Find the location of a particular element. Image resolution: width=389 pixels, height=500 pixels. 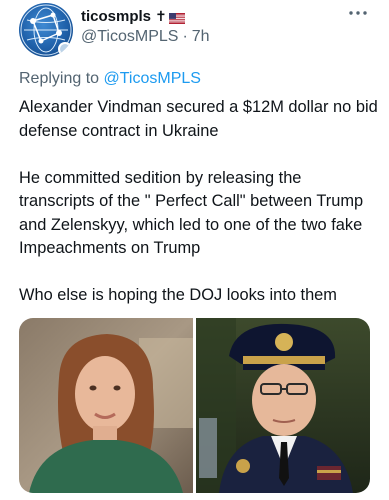

user-handle: @TicosMPLS is located at coordinates (129, 37).